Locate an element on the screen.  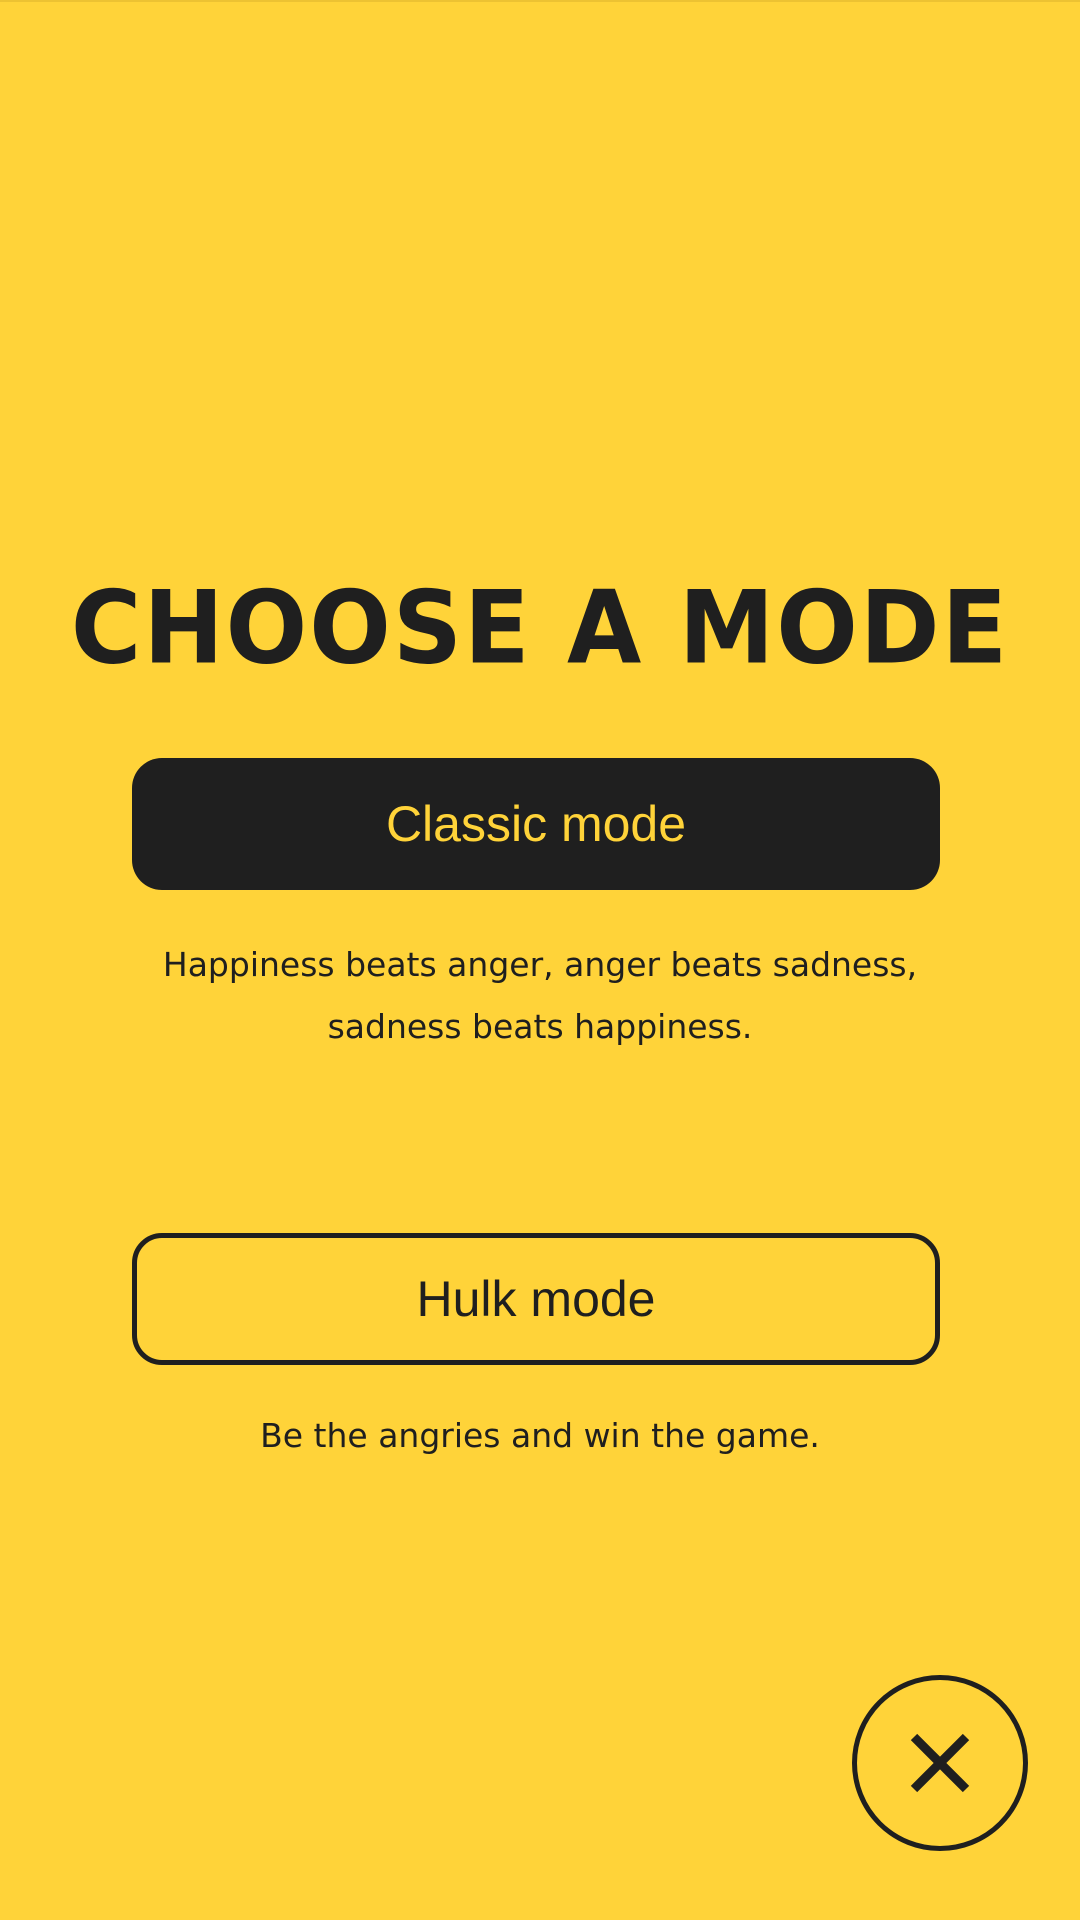
hulk-mode-label: Hulk mode is located at coordinates (536, 1299).